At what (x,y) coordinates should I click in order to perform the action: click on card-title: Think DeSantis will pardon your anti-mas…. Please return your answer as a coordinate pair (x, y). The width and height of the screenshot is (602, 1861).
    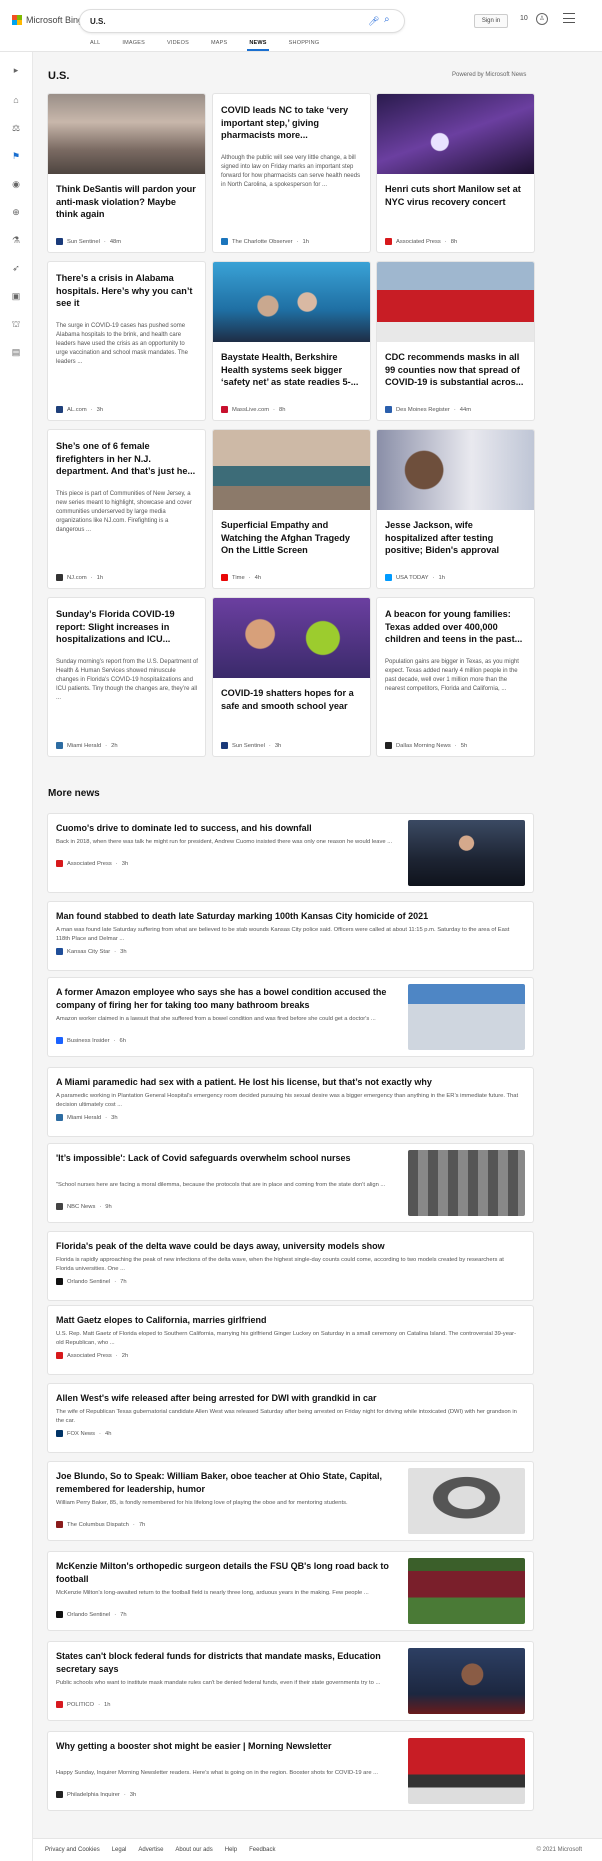
    Looking at the image, I should click on (127, 202).